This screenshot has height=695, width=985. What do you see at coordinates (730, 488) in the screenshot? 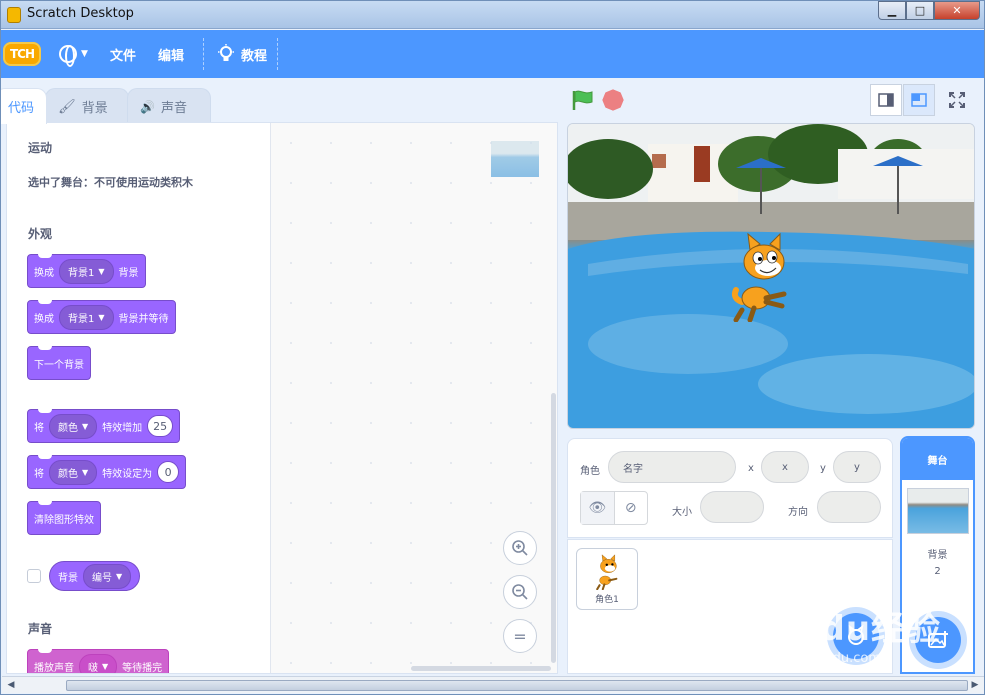
I see `sprite-info-panel: 角色 名字 x x y y 👁 ⊘ 大小 方向` at bounding box center [730, 488].